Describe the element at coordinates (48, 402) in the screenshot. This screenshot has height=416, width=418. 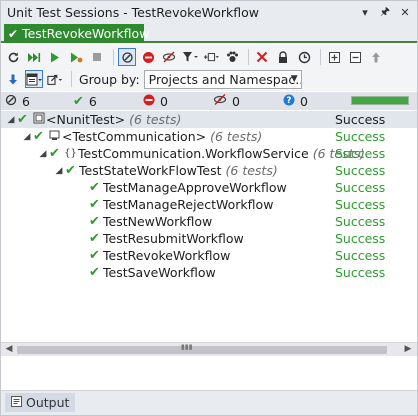
I see `tab-output-label: Output` at that location.